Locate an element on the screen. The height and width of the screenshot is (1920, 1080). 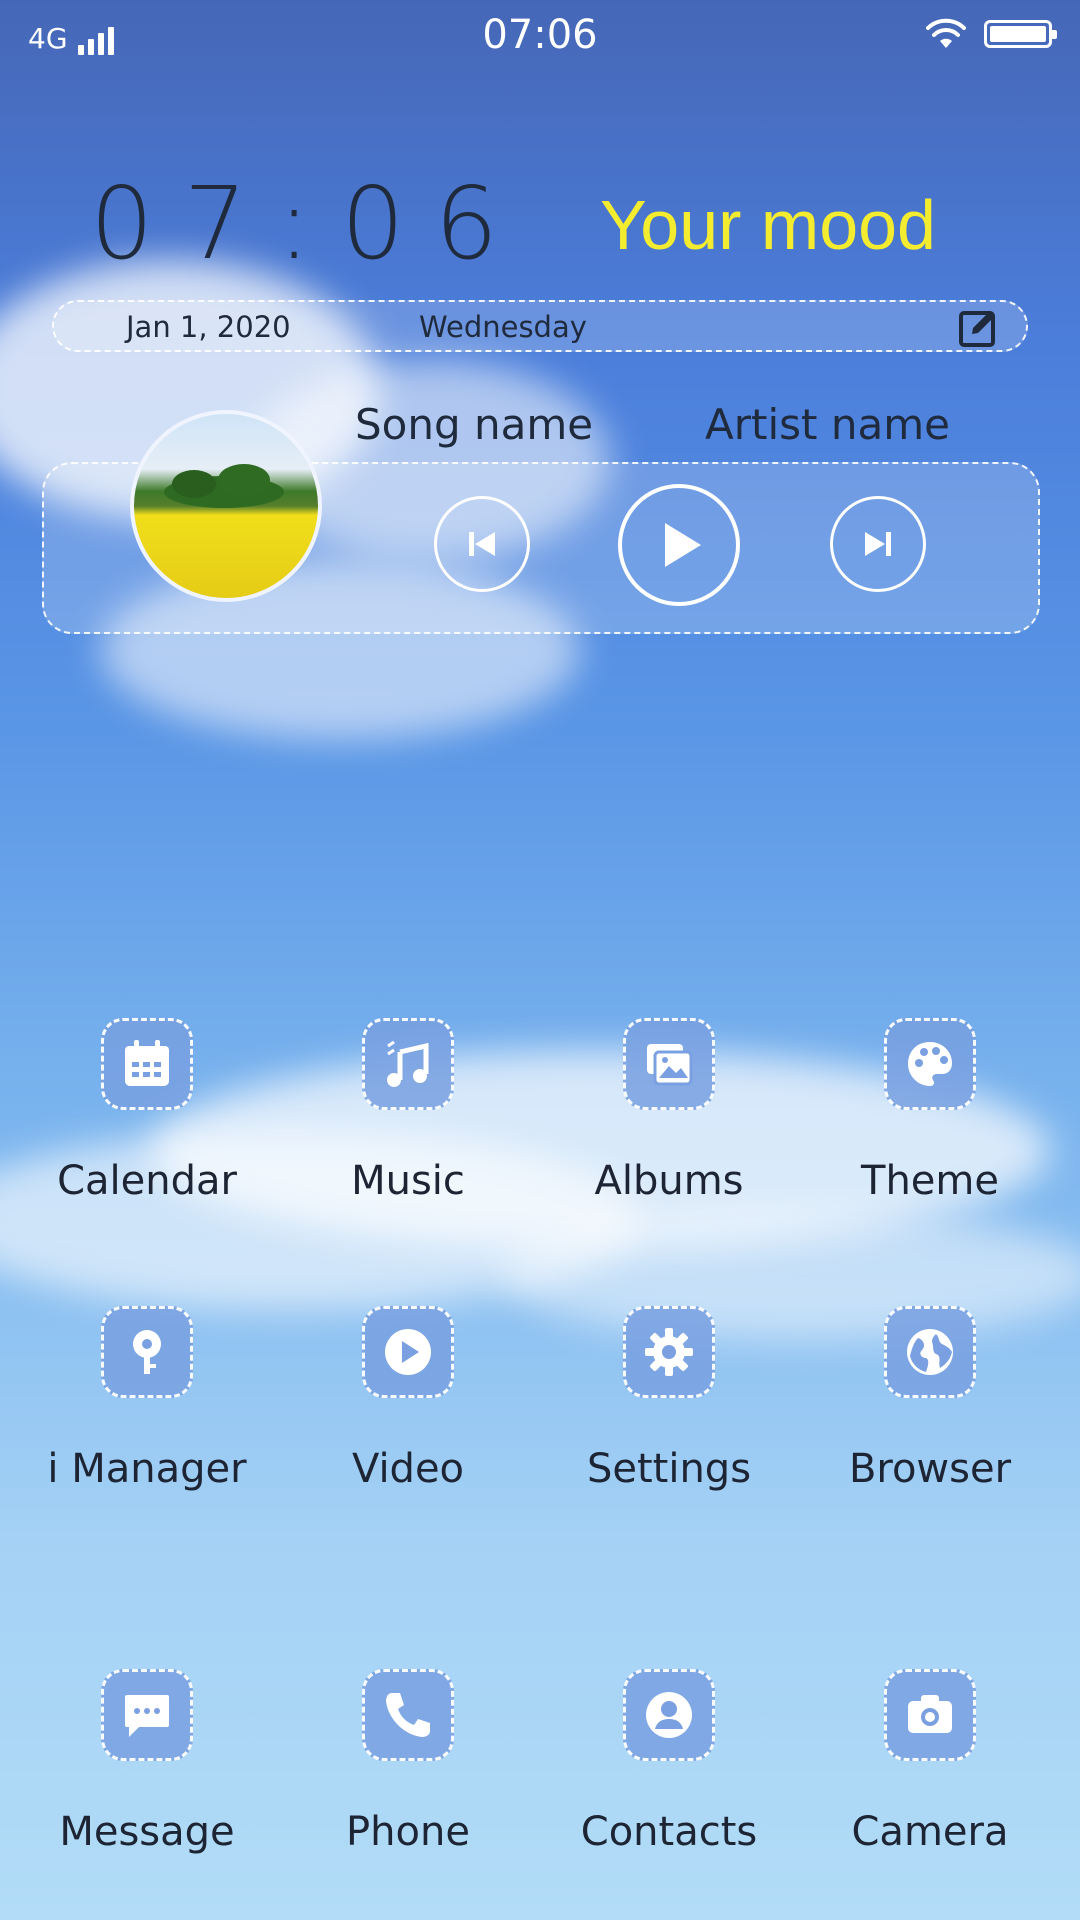
wifi-icon is located at coordinates (946, 33).